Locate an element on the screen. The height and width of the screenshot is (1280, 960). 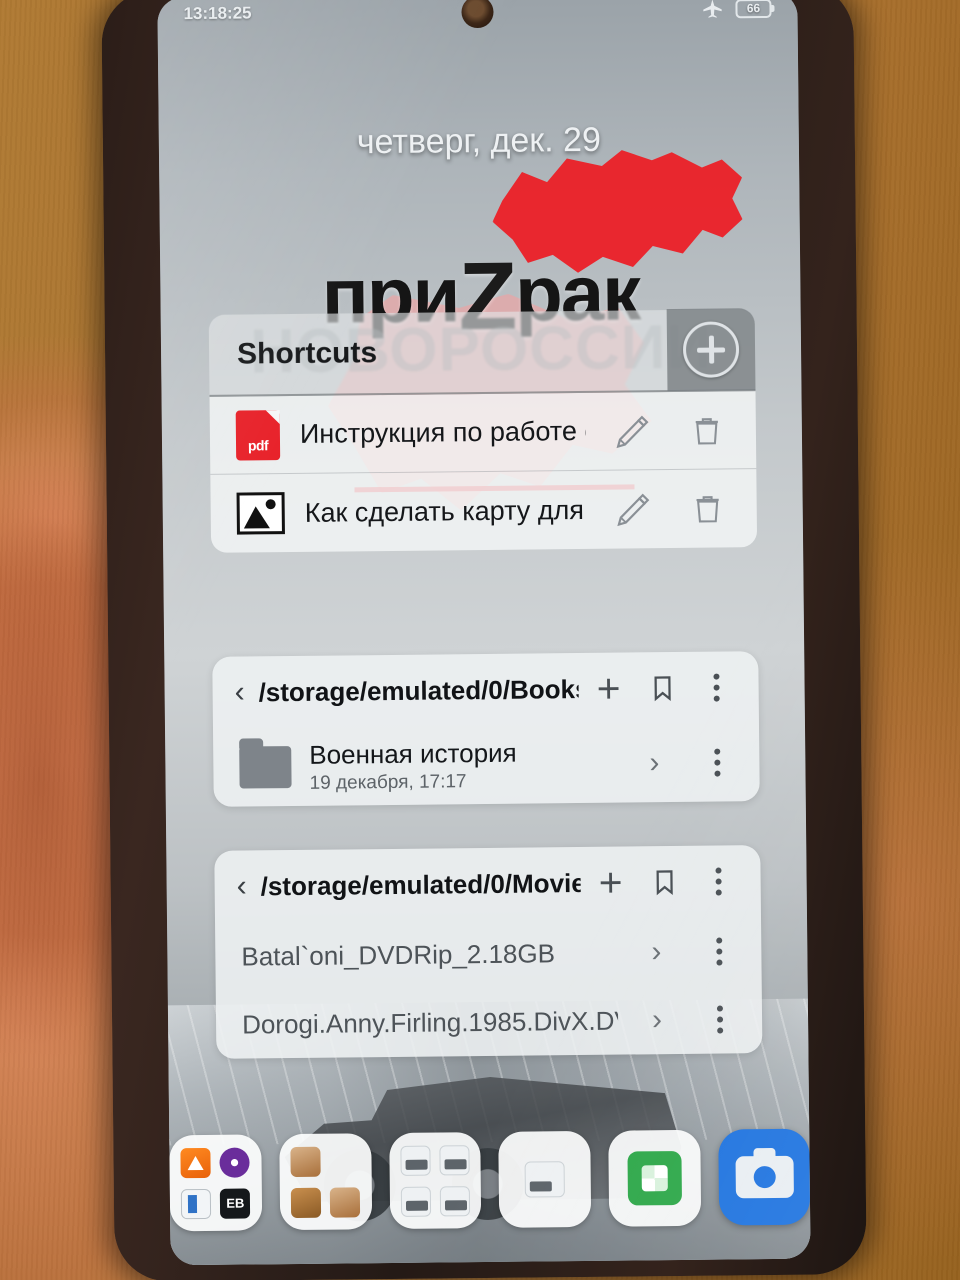
date-widget: четверг, дек. 29 is located at coordinates (479, 142).